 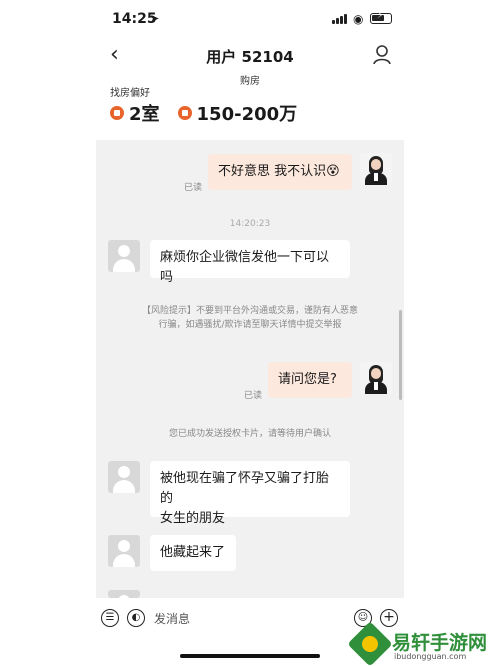 I want to click on message-text: 请问您是?, so click(x=307, y=379).